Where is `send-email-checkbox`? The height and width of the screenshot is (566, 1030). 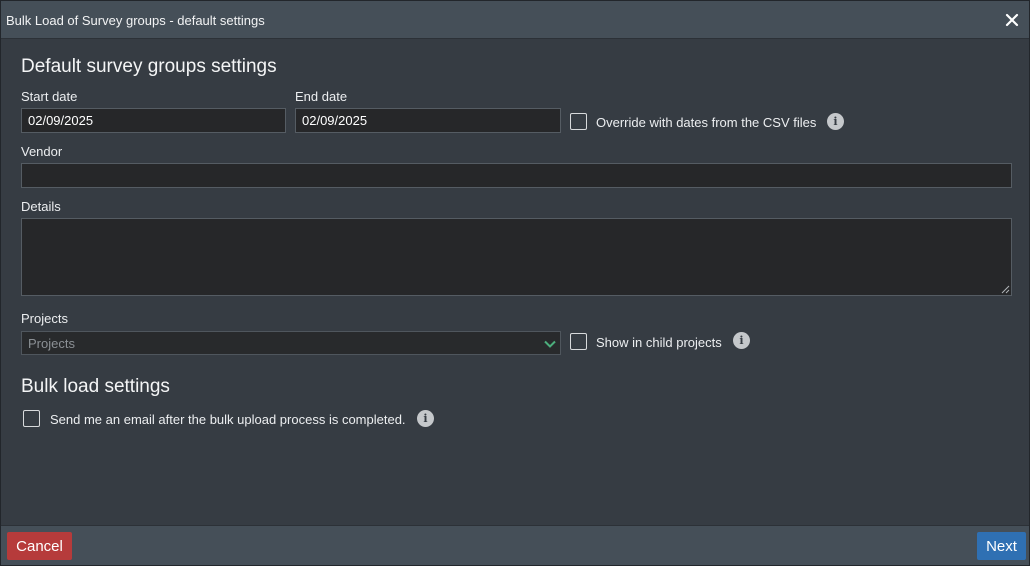
send-email-checkbox is located at coordinates (31, 418).